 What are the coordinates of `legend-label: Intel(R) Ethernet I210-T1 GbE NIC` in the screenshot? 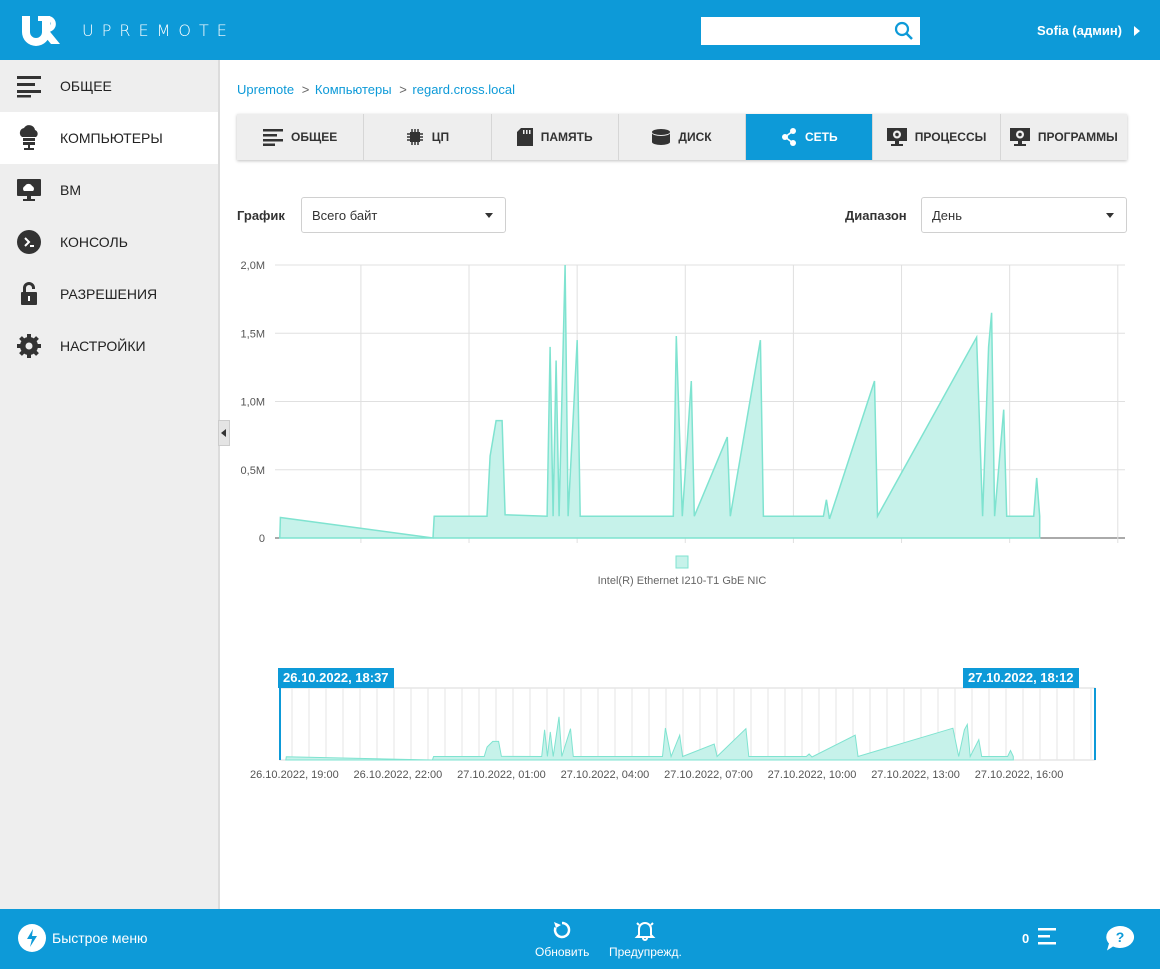 It's located at (682, 581).